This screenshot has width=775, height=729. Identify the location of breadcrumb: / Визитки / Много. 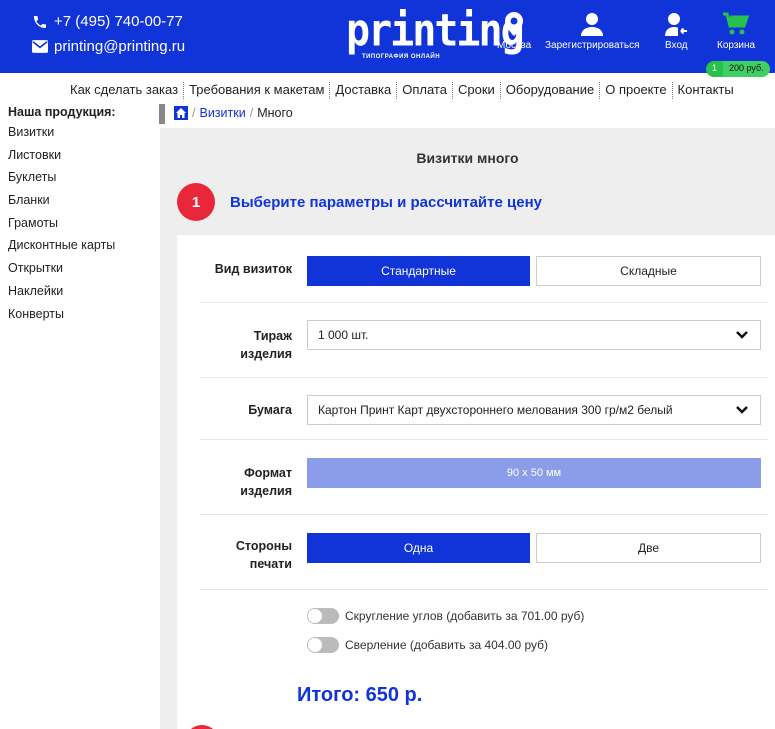
(233, 113).